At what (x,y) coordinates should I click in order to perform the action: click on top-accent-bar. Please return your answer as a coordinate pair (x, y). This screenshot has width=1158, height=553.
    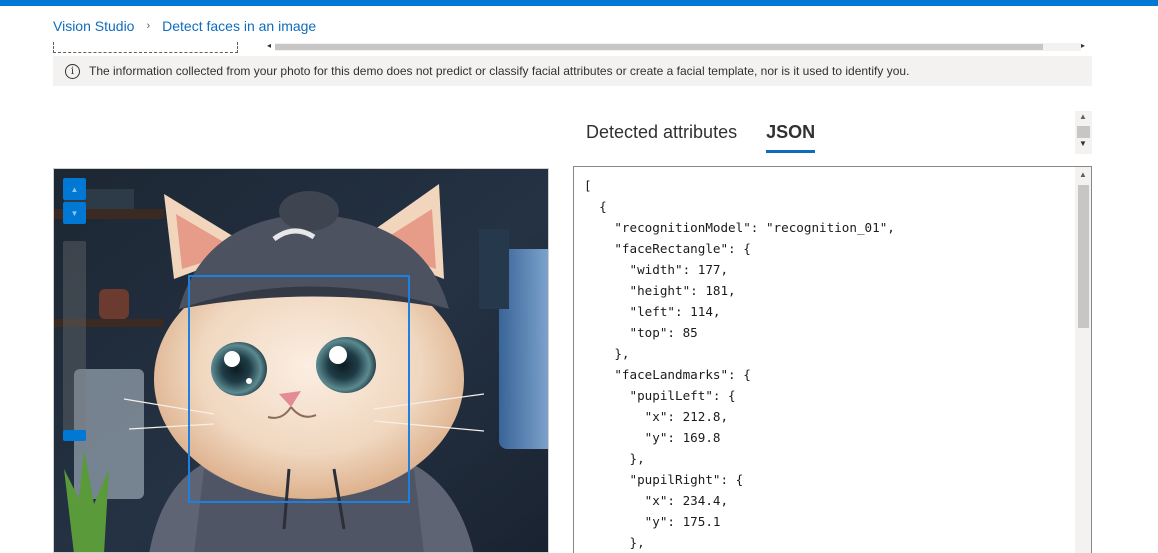
    Looking at the image, I should click on (579, 3).